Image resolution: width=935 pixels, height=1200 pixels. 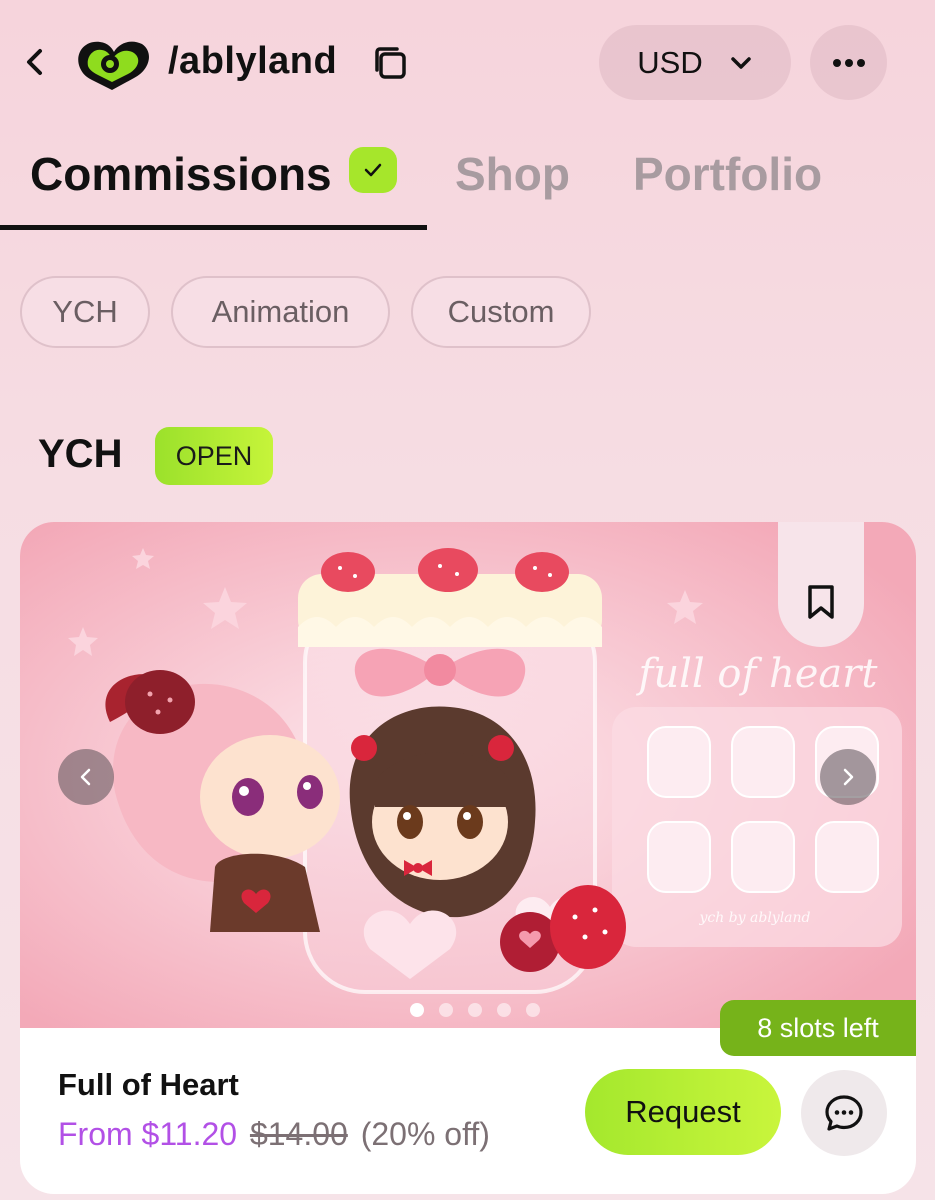 I want to click on carousel-next-button, so click(x=848, y=777).